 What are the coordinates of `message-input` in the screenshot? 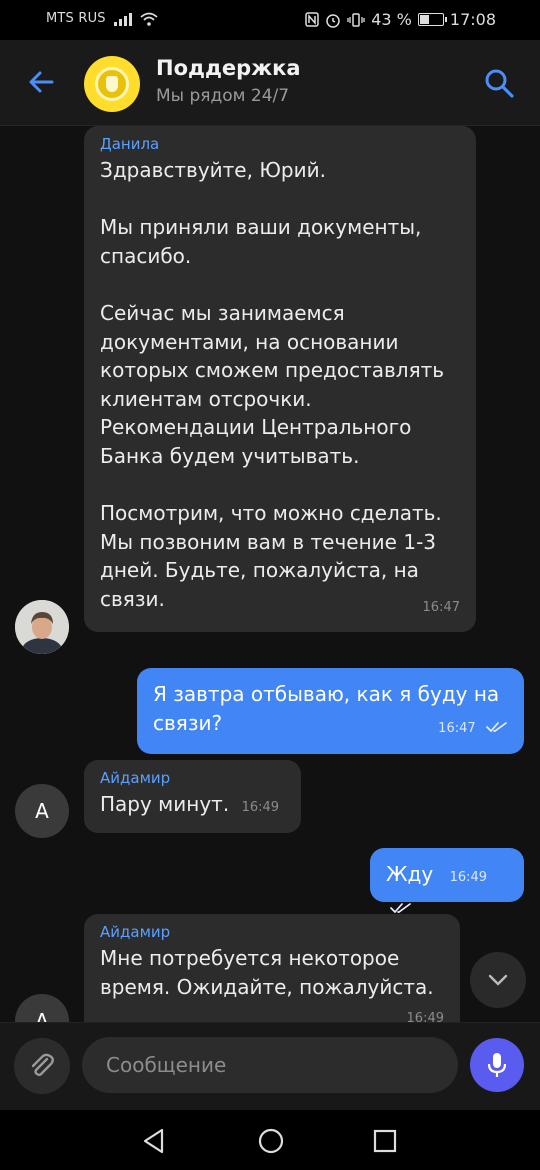 It's located at (270, 1065).